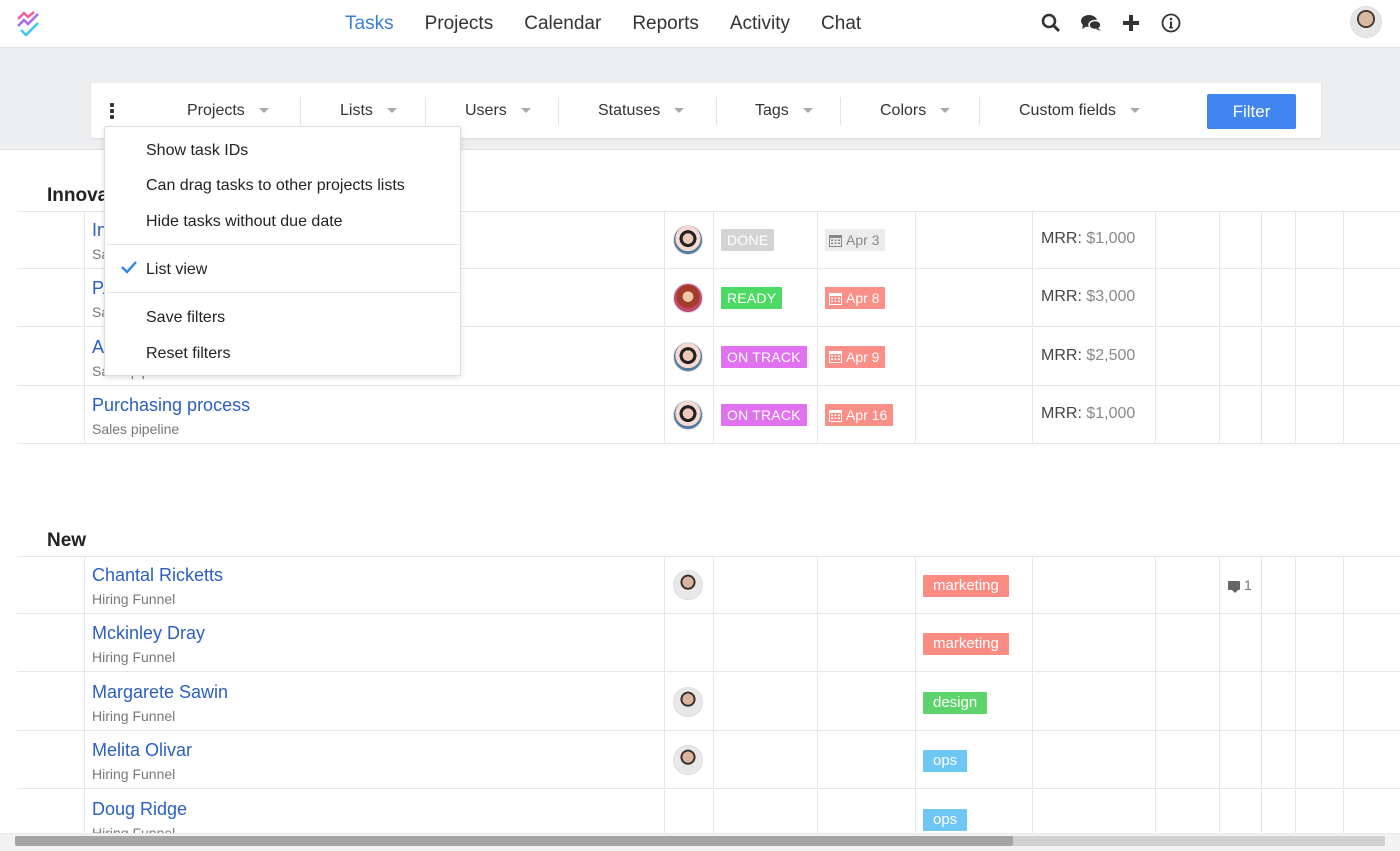  What do you see at coordinates (915, 110) in the screenshot?
I see `filter-colors-dropdown: Colors` at bounding box center [915, 110].